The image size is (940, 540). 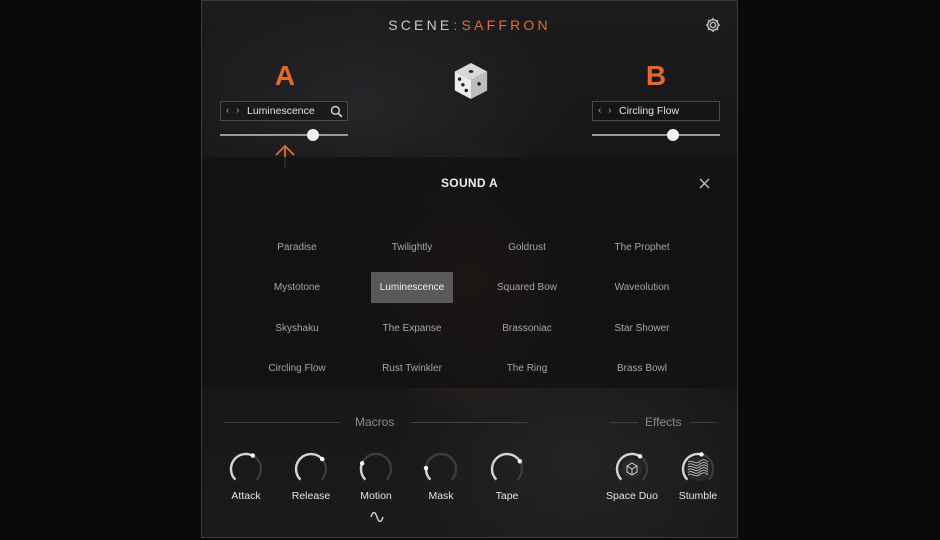 What do you see at coordinates (297, 247) in the screenshot?
I see `preset-item: Paradise` at bounding box center [297, 247].